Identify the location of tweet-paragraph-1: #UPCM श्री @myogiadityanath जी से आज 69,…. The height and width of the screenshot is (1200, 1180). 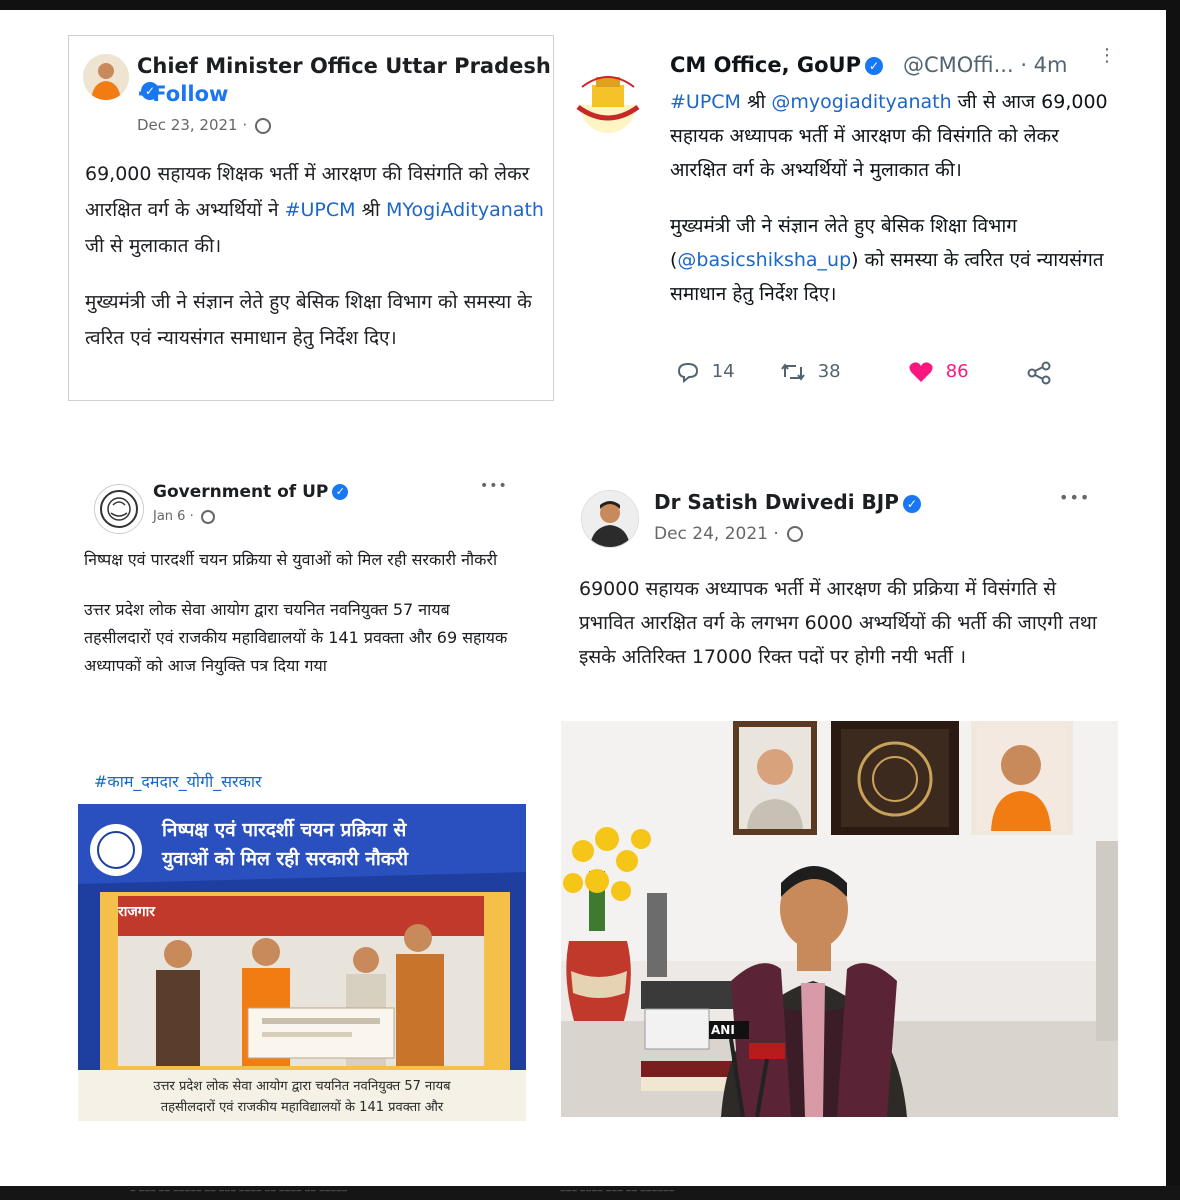
(892, 136).